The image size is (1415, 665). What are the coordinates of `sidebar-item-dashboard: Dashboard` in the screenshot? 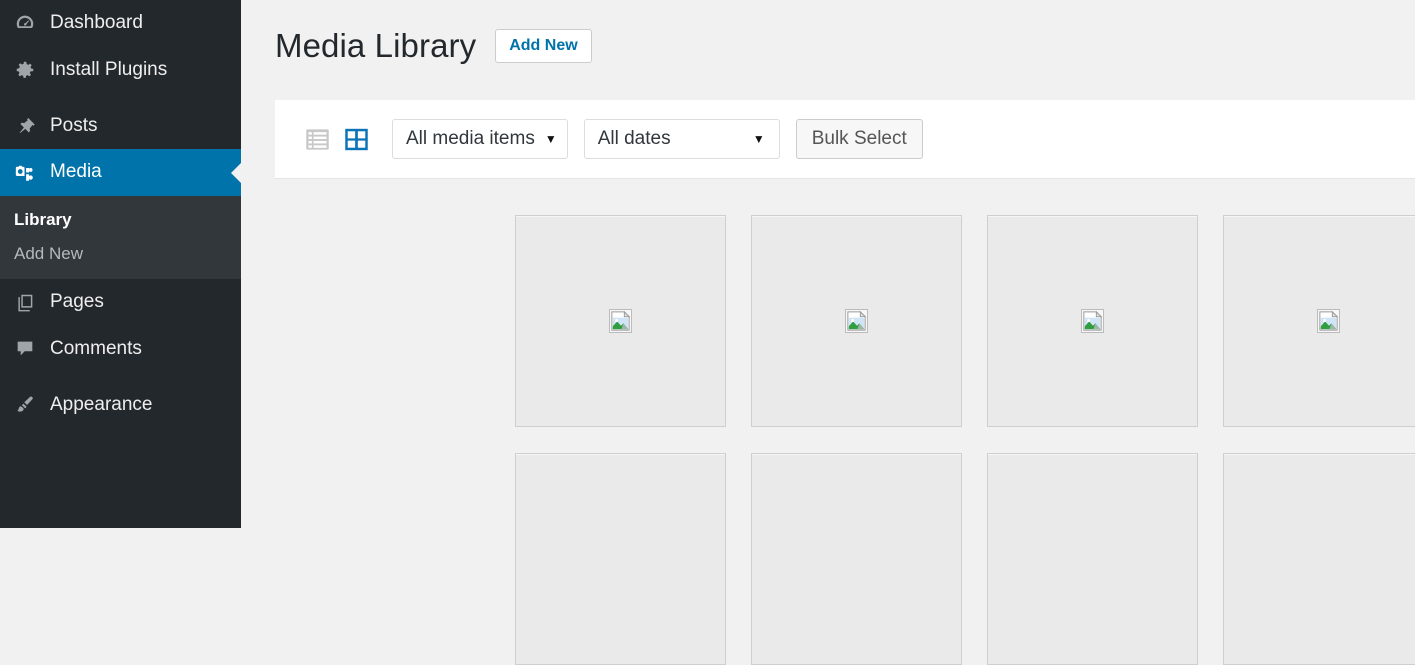 It's located at (120, 23).